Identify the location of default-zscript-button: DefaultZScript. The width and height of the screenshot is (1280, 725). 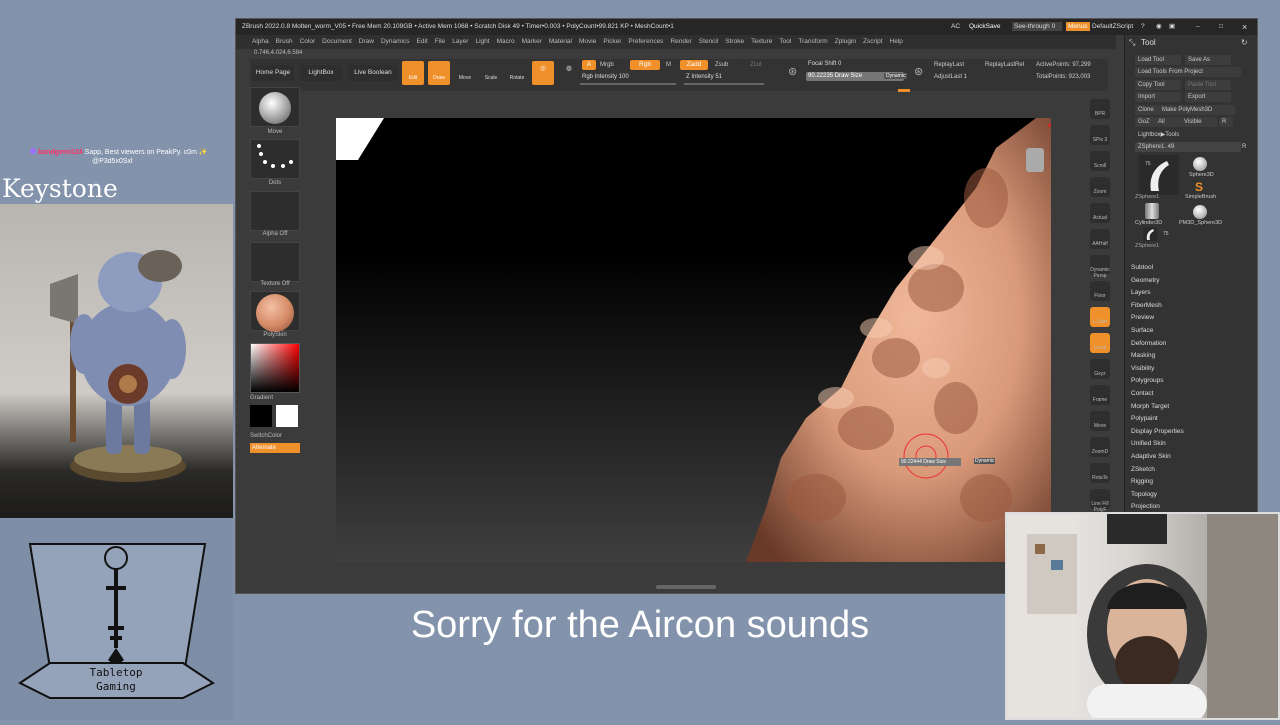
(1112, 27).